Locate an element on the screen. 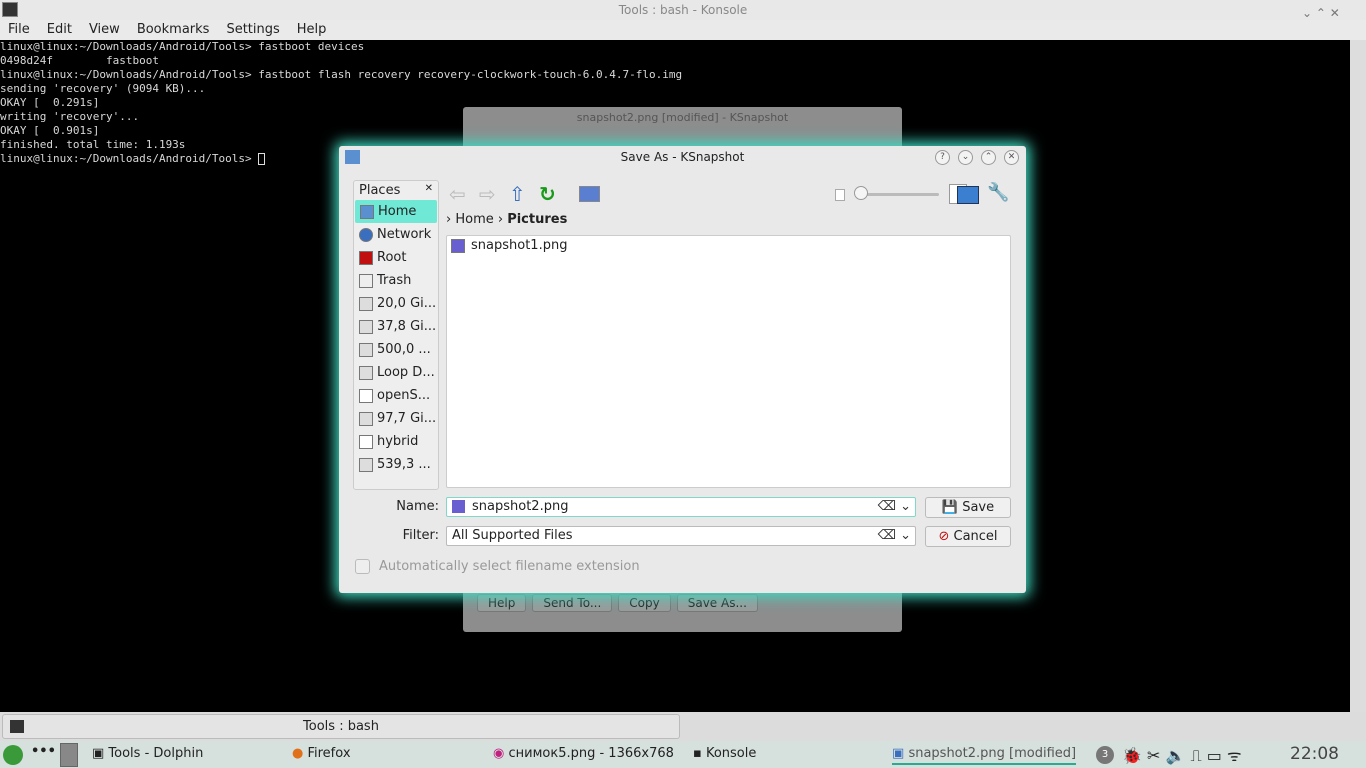 The height and width of the screenshot is (768, 1366). close-places-icon: ✕ is located at coordinates (429, 190).